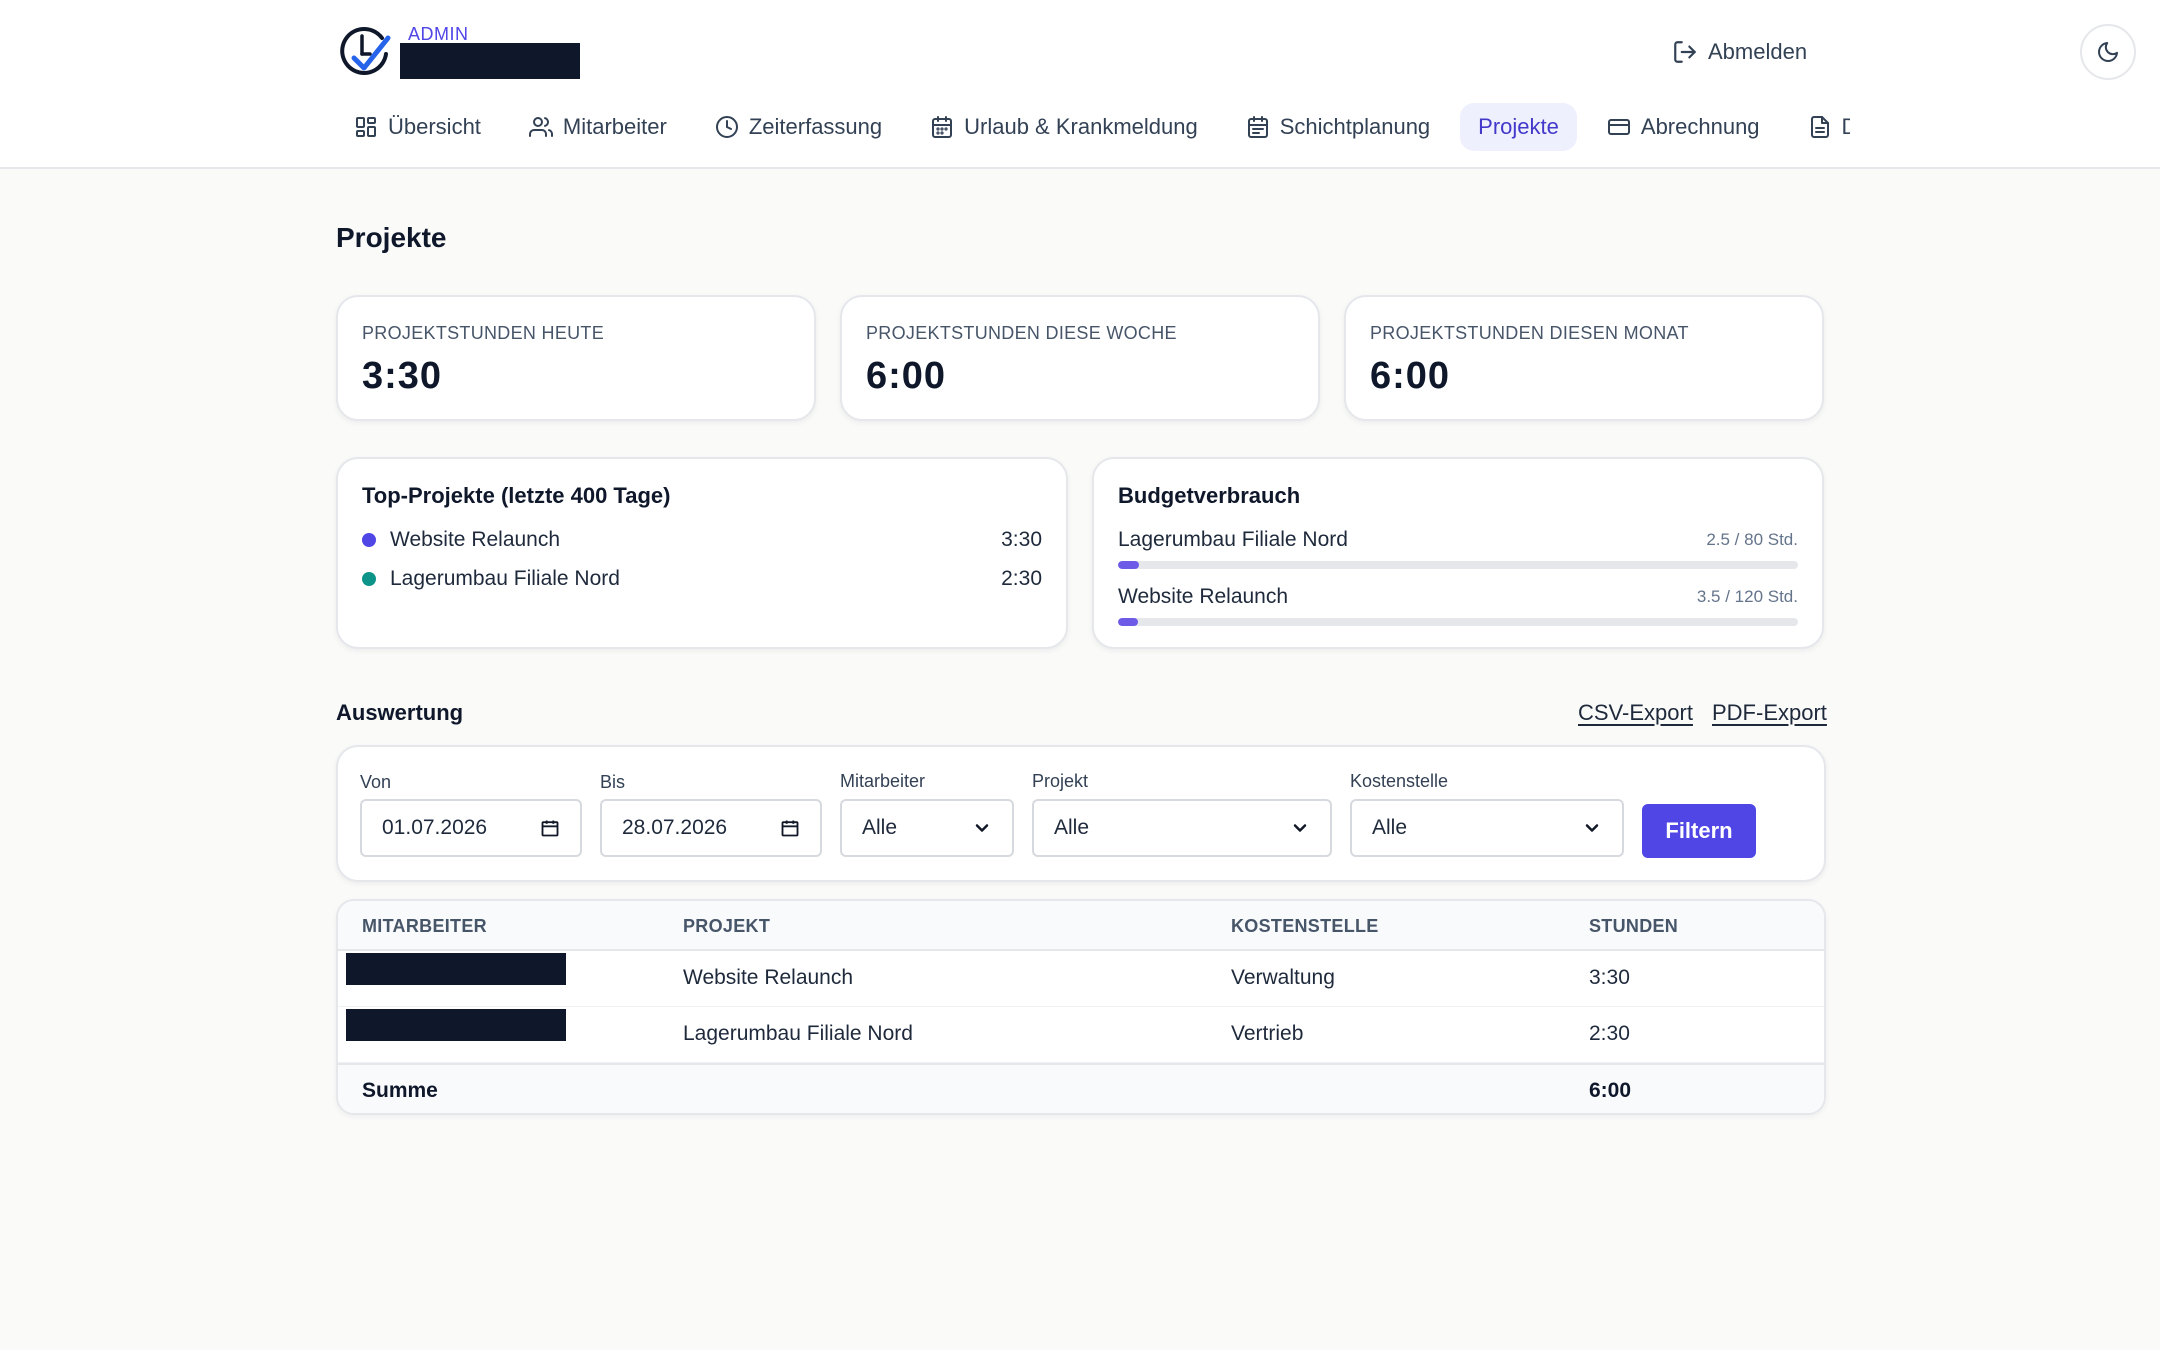 The height and width of the screenshot is (1350, 2160). What do you see at coordinates (364, 52) in the screenshot?
I see `clock-check-logo-icon` at bounding box center [364, 52].